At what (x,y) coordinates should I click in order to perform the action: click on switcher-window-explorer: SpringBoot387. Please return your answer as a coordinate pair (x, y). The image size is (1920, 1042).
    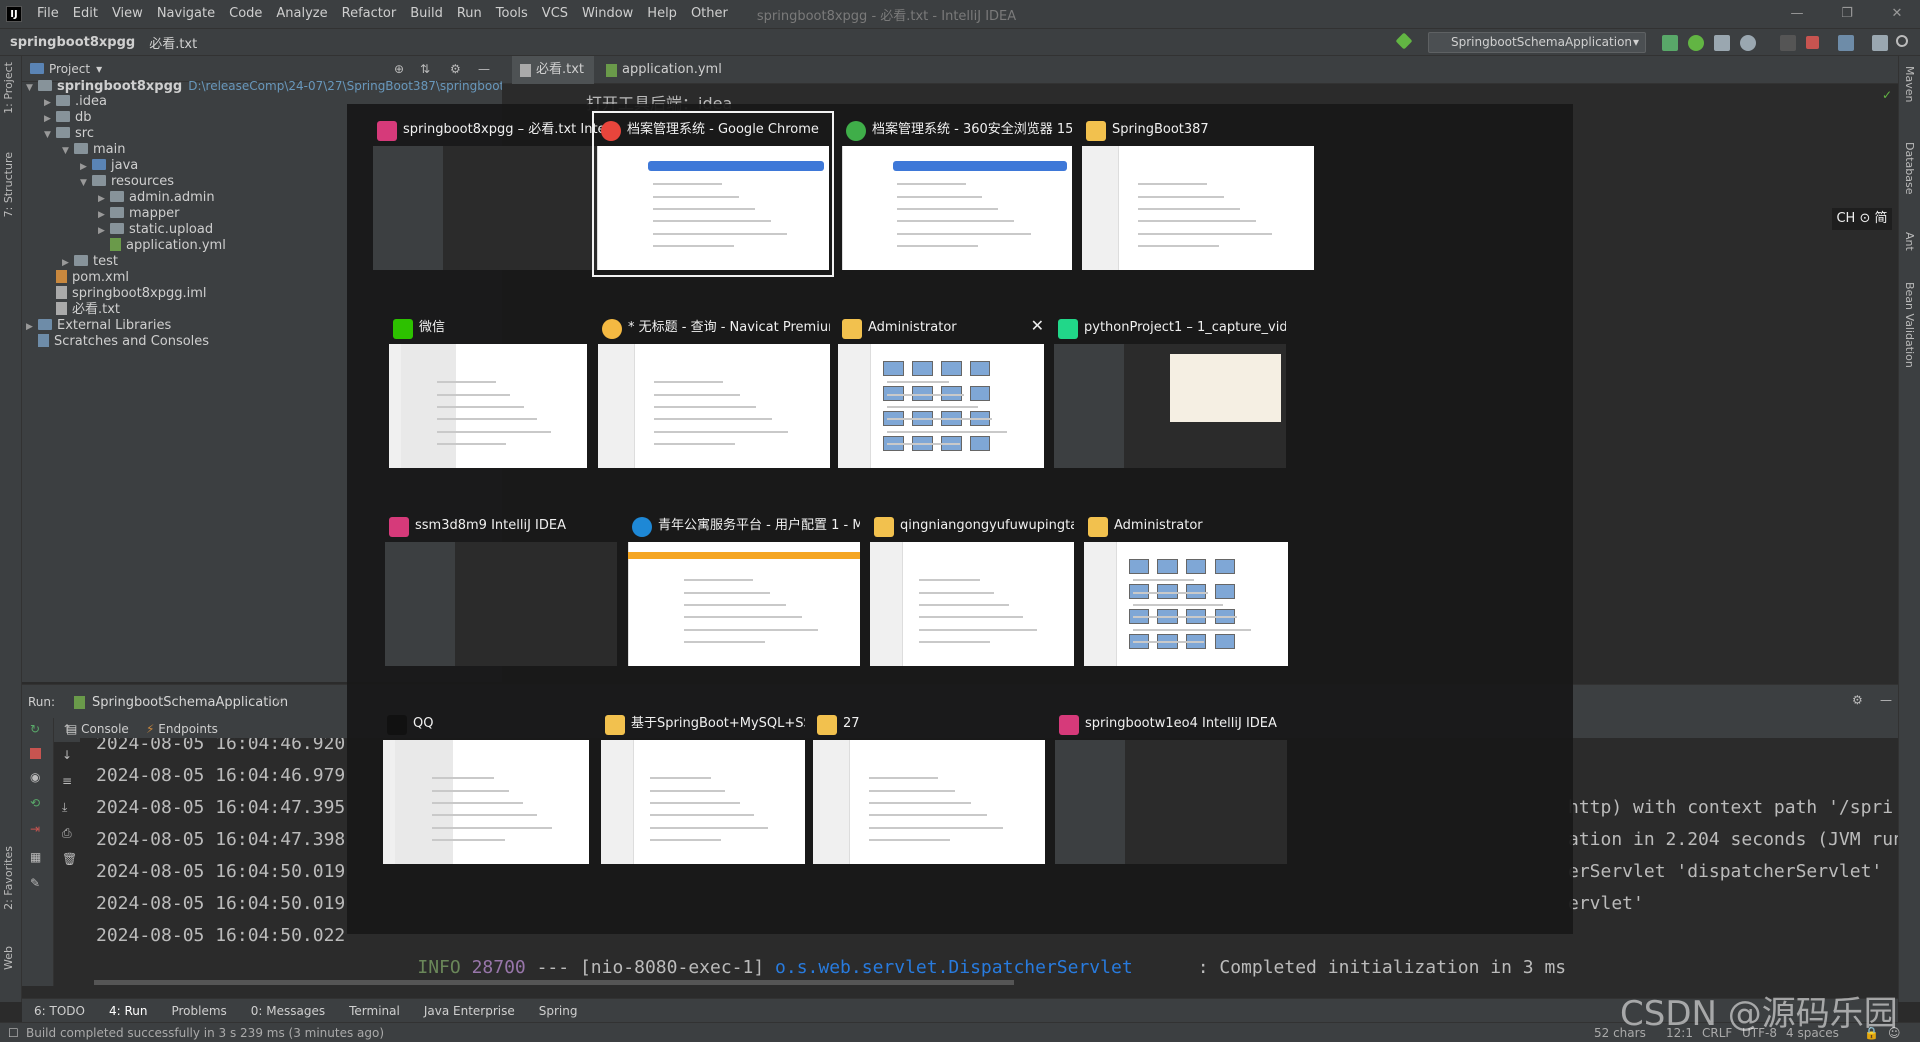
    Looking at the image, I should click on (1198, 194).